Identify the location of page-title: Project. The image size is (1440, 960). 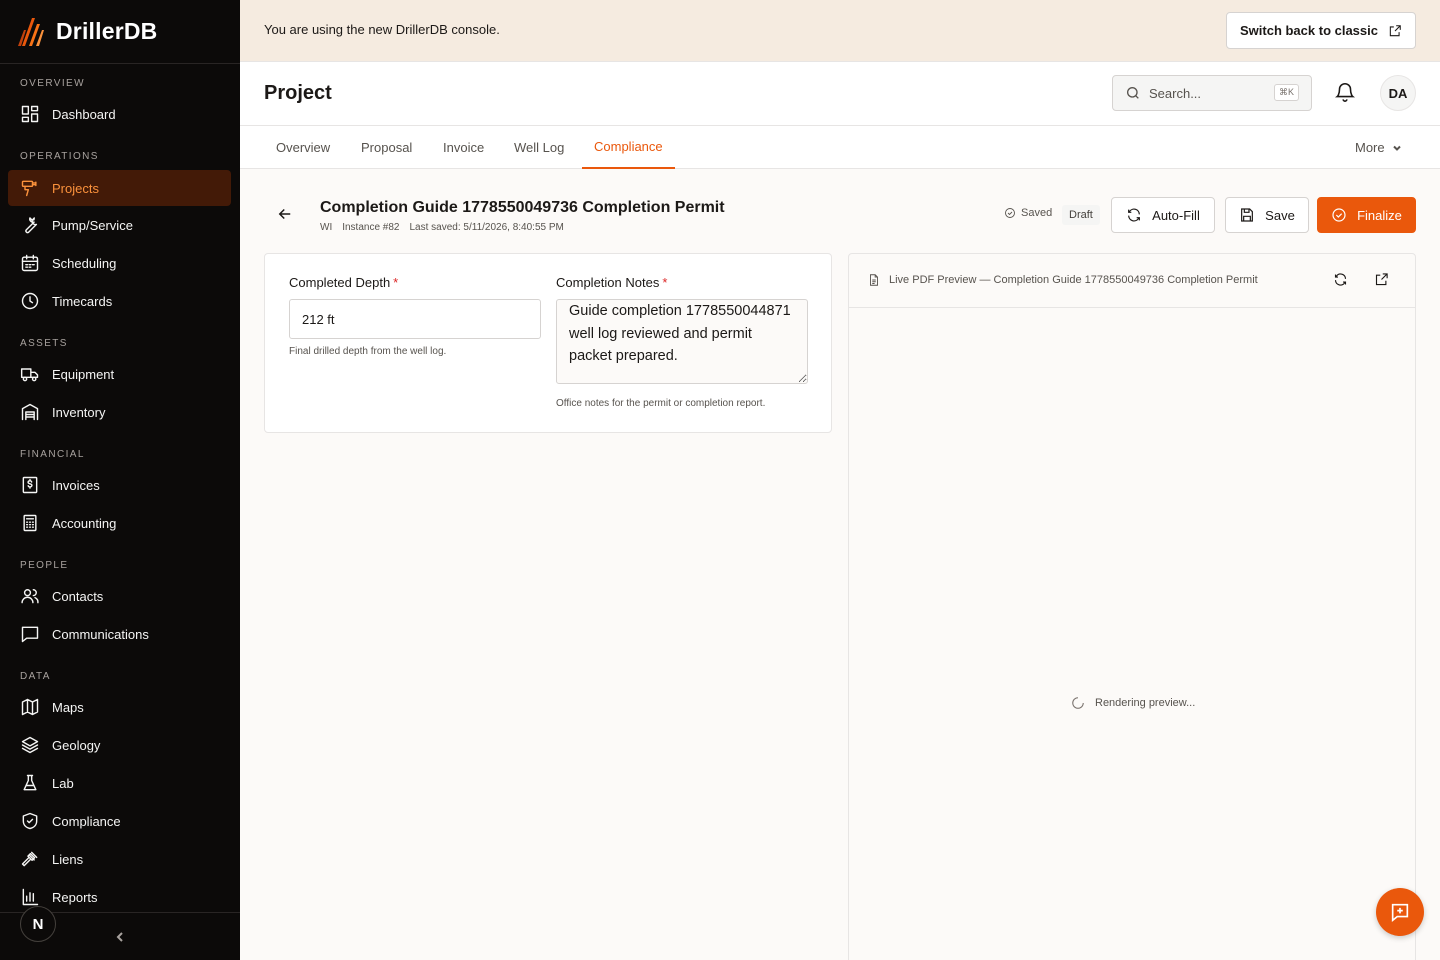
(298, 93).